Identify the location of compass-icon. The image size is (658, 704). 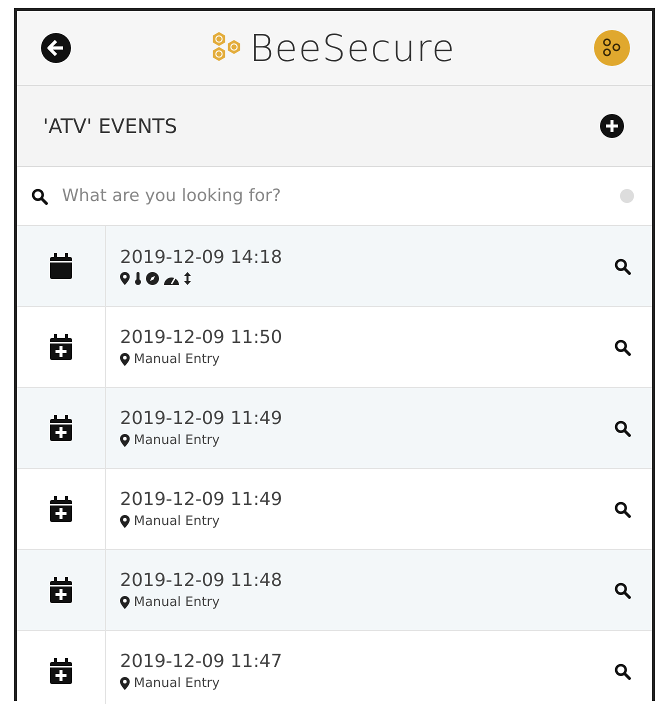
(152, 278).